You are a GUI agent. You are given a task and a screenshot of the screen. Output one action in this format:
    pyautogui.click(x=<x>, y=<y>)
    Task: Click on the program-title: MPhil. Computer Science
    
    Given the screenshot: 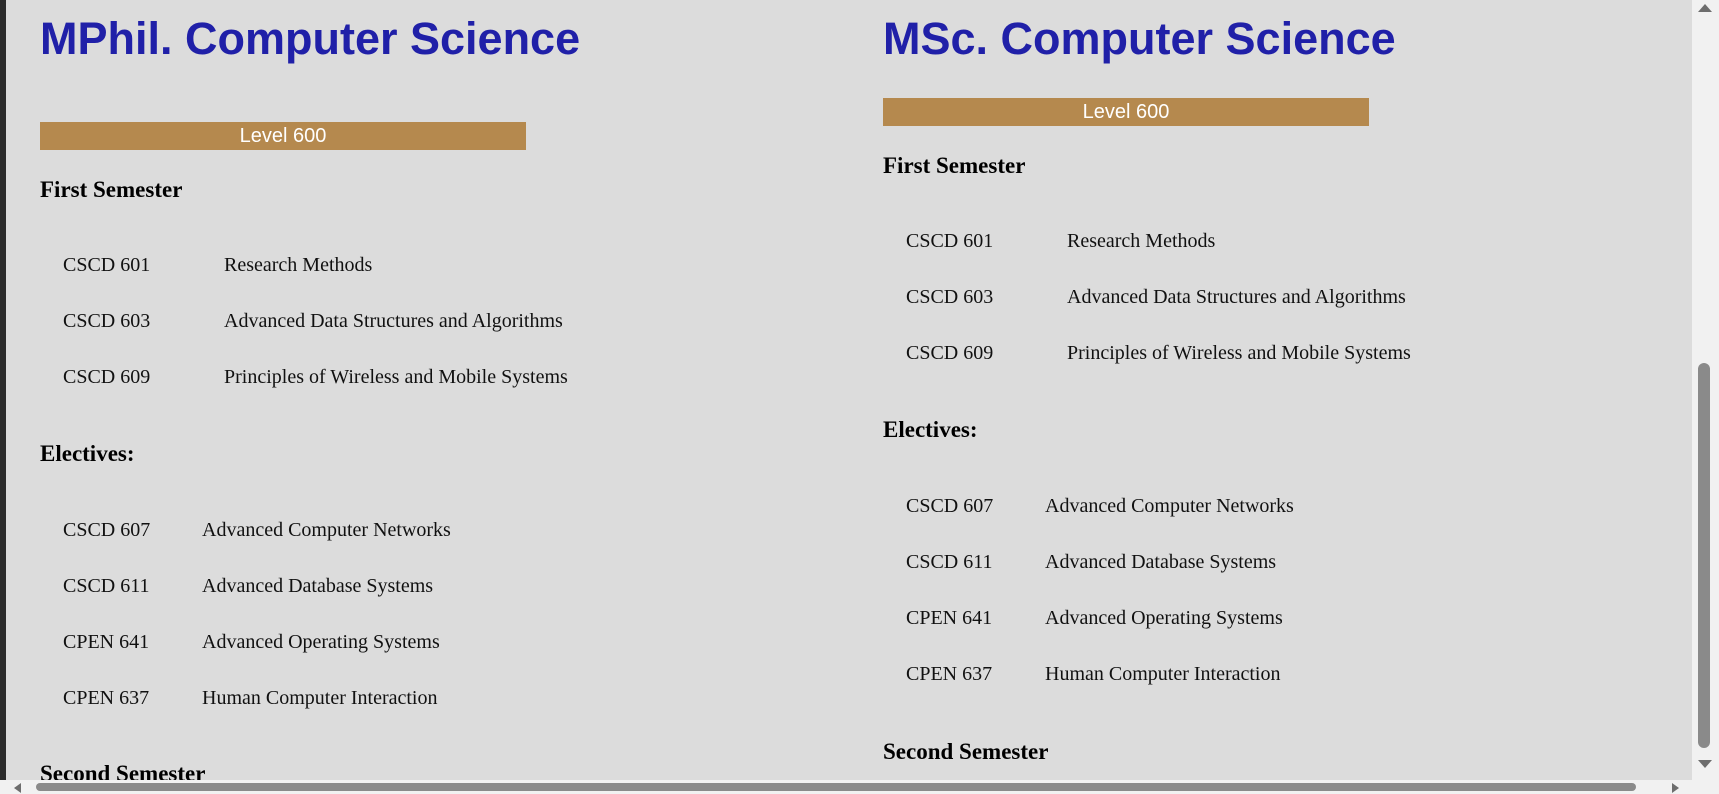 What is the action you would take?
    pyautogui.click(x=310, y=38)
    